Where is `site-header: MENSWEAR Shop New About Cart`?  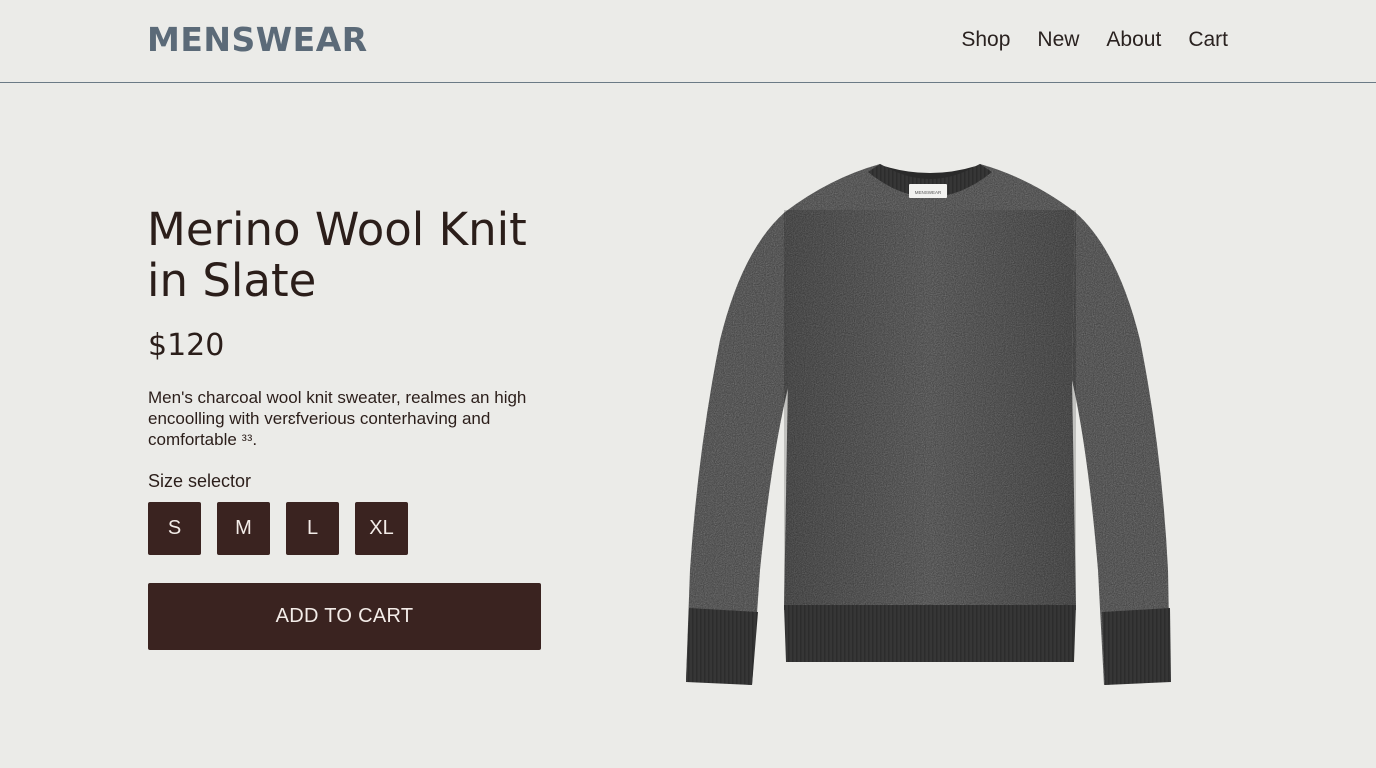
site-header: MENSWEAR Shop New About Cart is located at coordinates (688, 41).